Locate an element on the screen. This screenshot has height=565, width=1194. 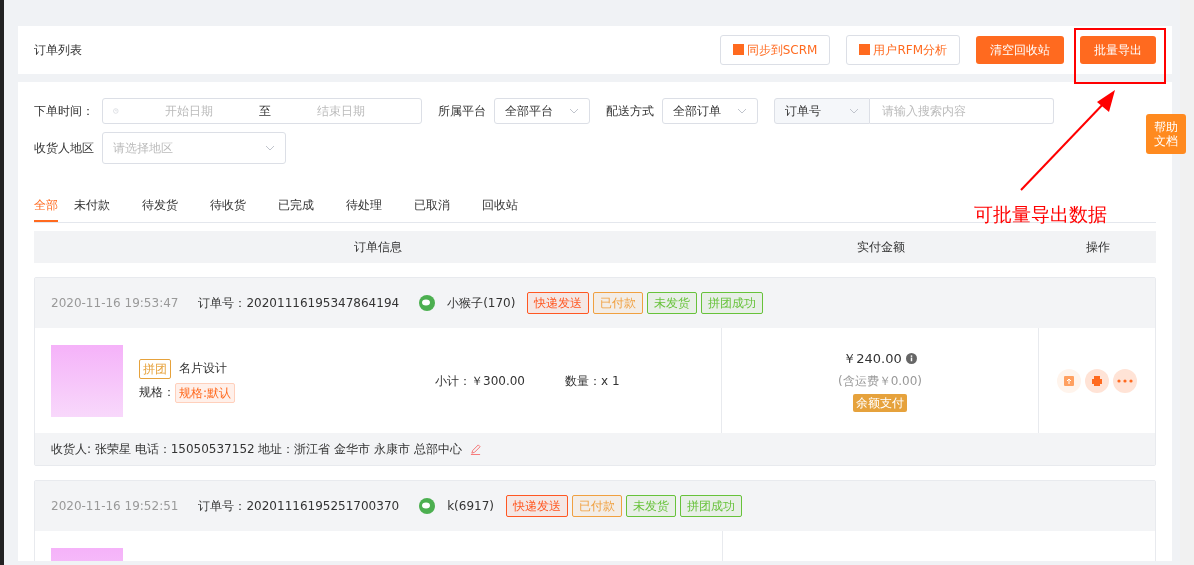
delivery-select: 全部订单 is located at coordinates (710, 111).